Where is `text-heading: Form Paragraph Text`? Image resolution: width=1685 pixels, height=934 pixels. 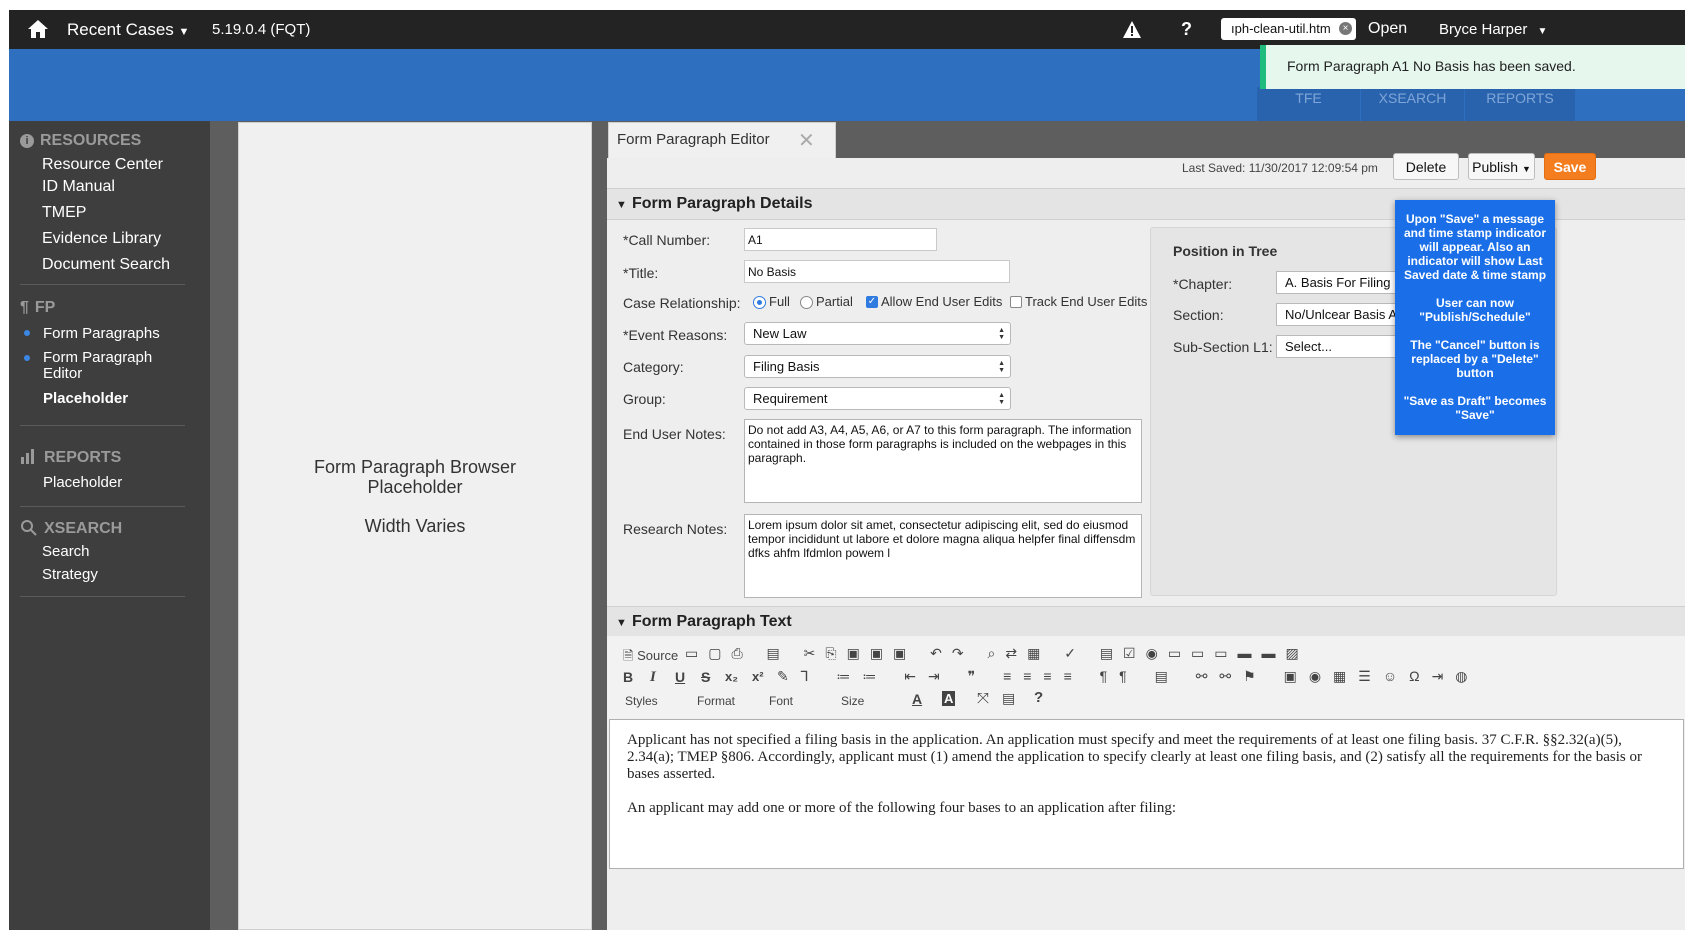
text-heading: Form Paragraph Text is located at coordinates (712, 621).